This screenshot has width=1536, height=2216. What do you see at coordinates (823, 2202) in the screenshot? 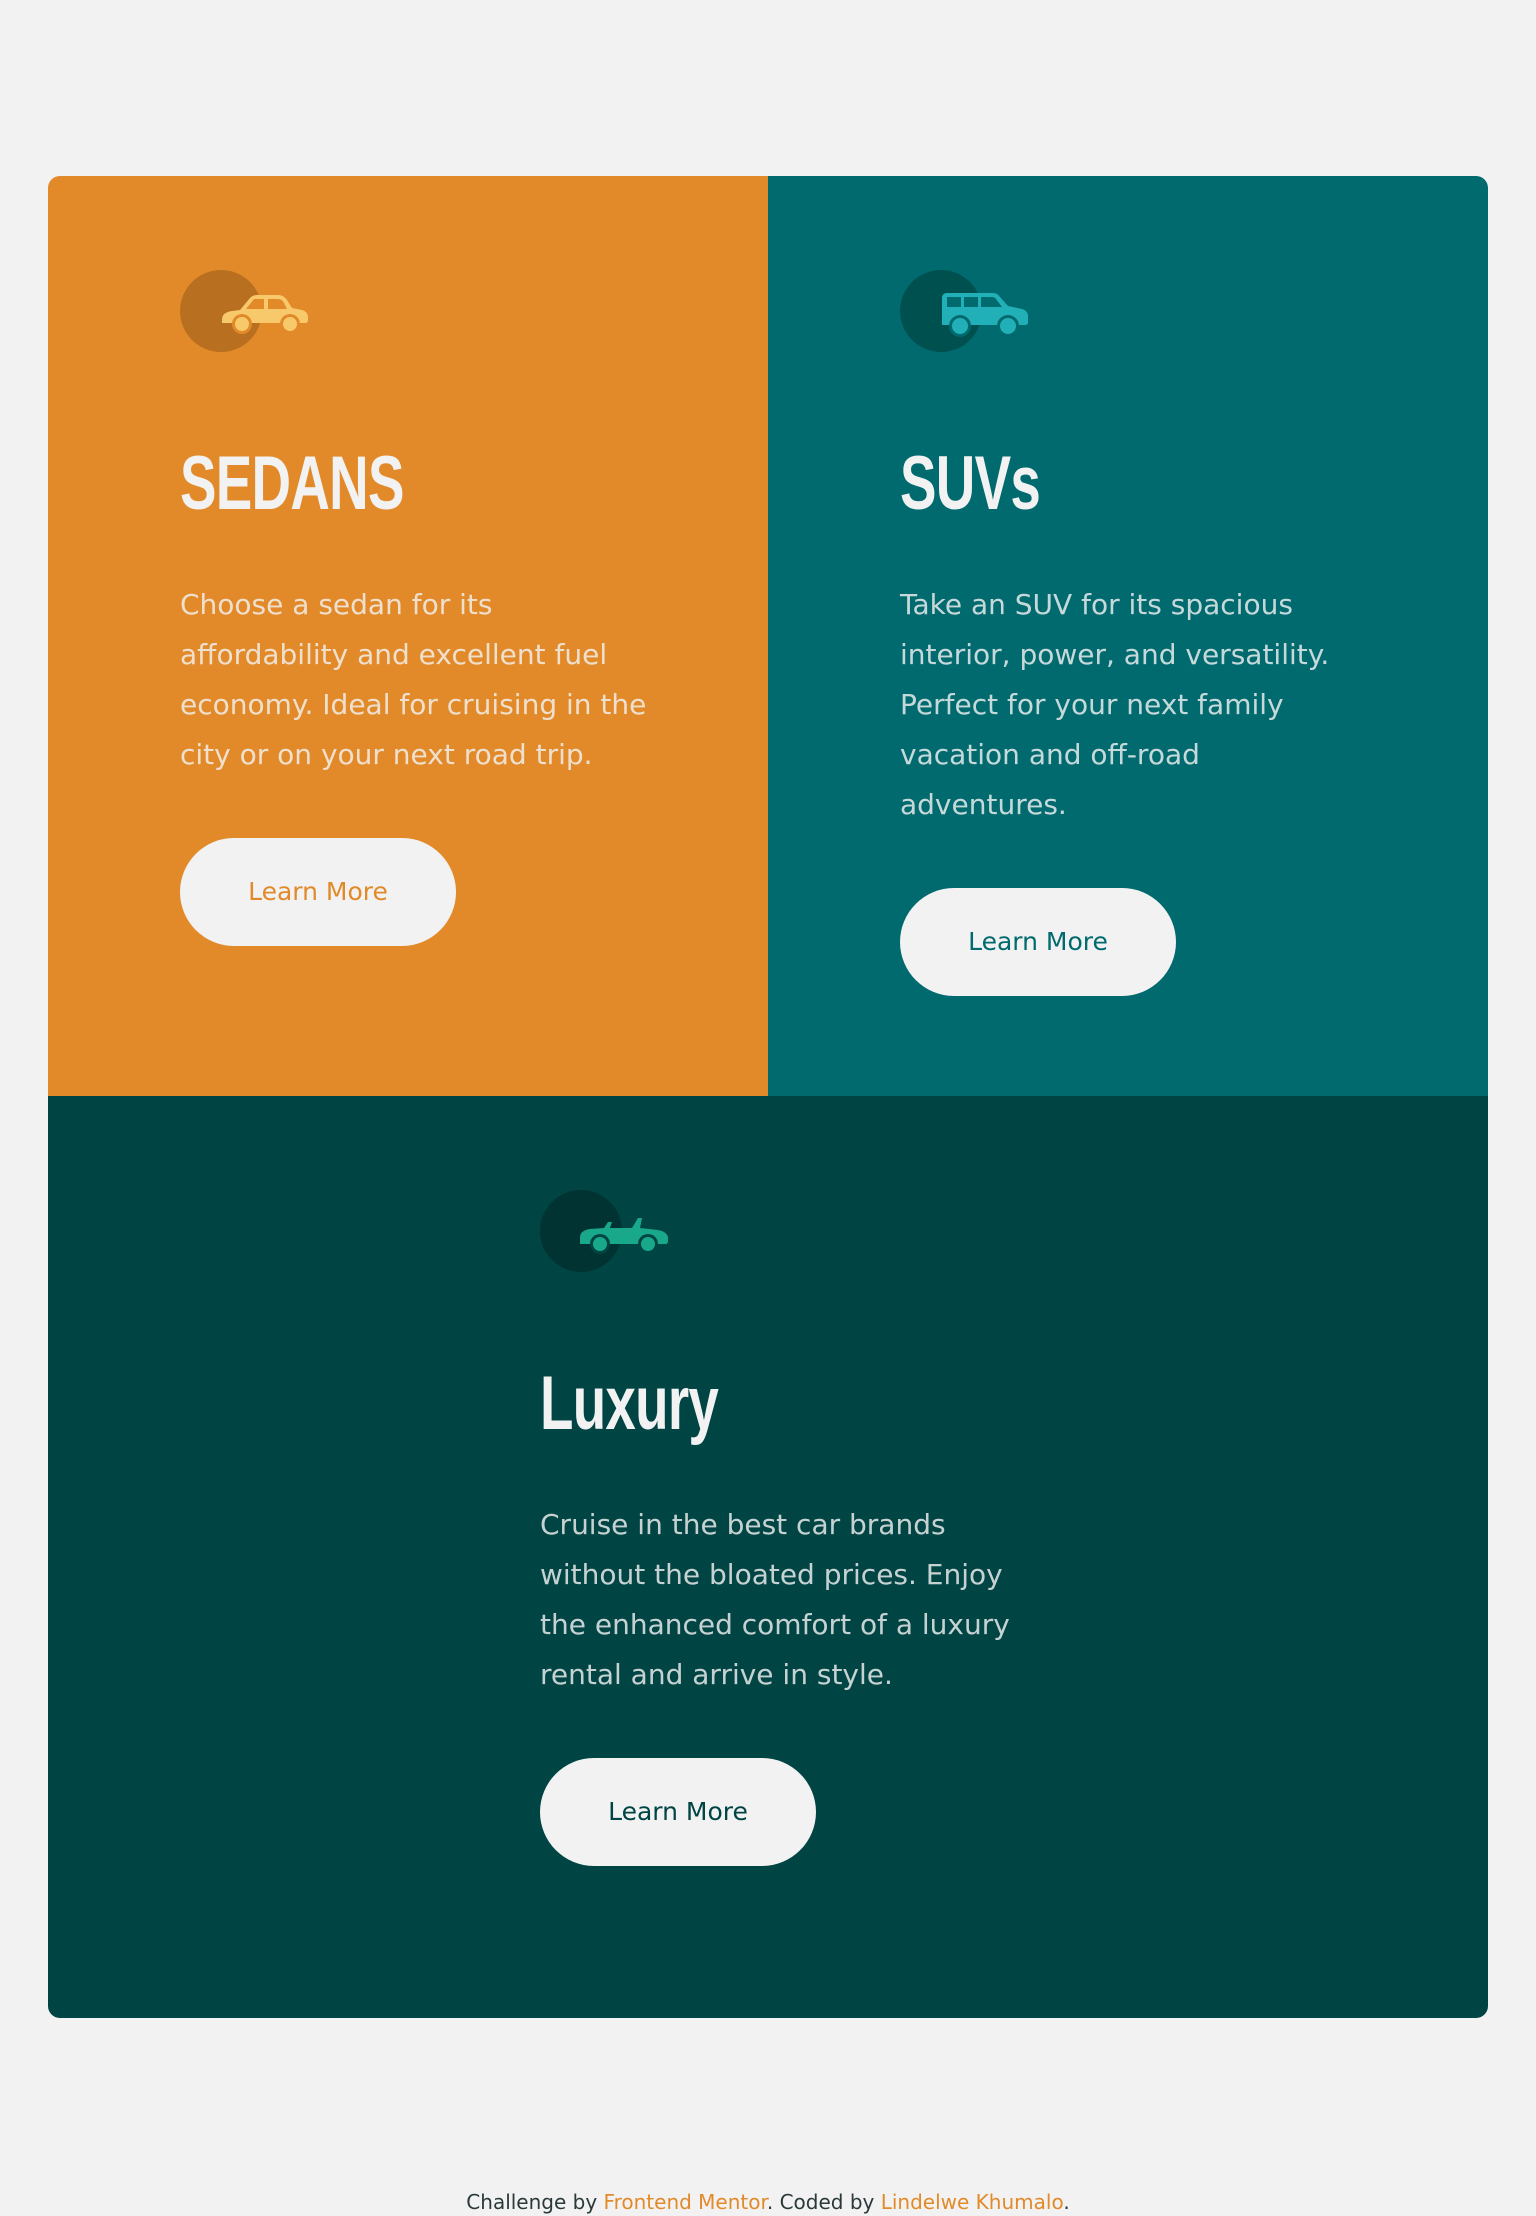
I see `footer-middle: . Coded by` at bounding box center [823, 2202].